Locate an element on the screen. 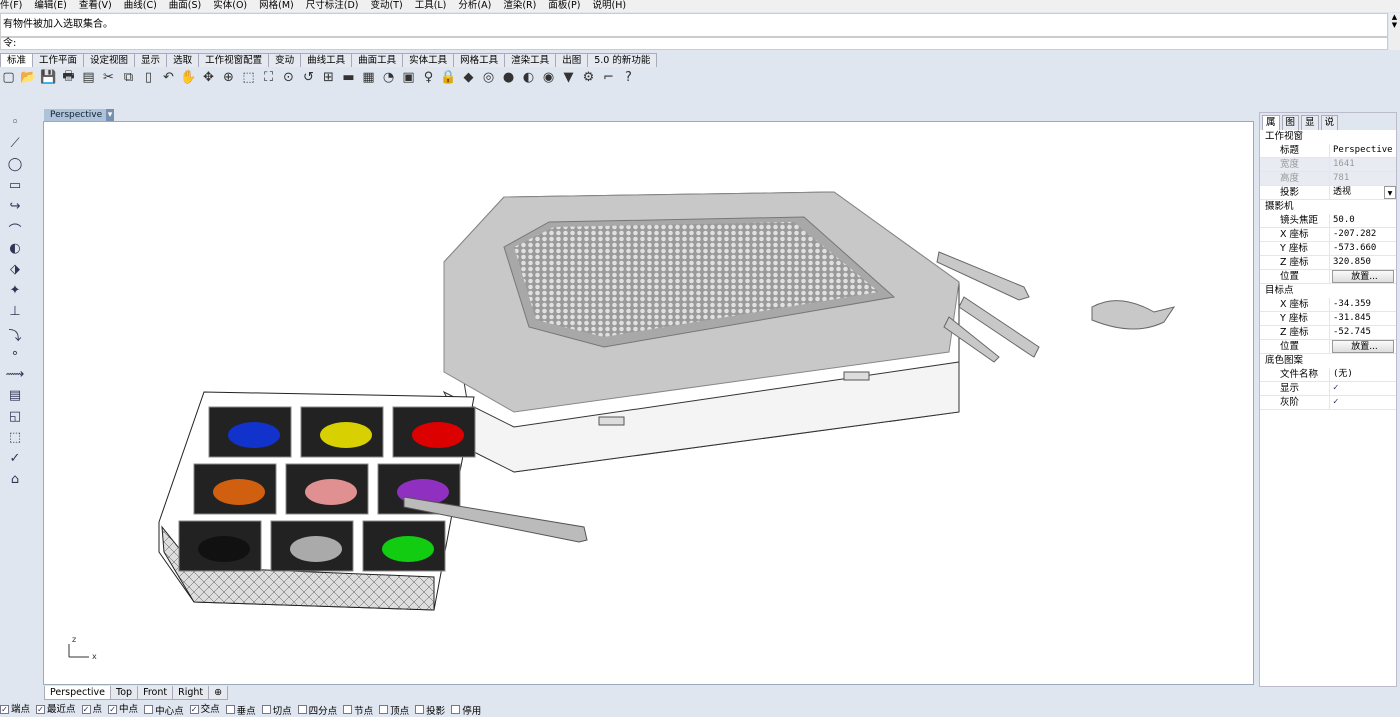  tool-icon: ⬚ is located at coordinates (15, 439).